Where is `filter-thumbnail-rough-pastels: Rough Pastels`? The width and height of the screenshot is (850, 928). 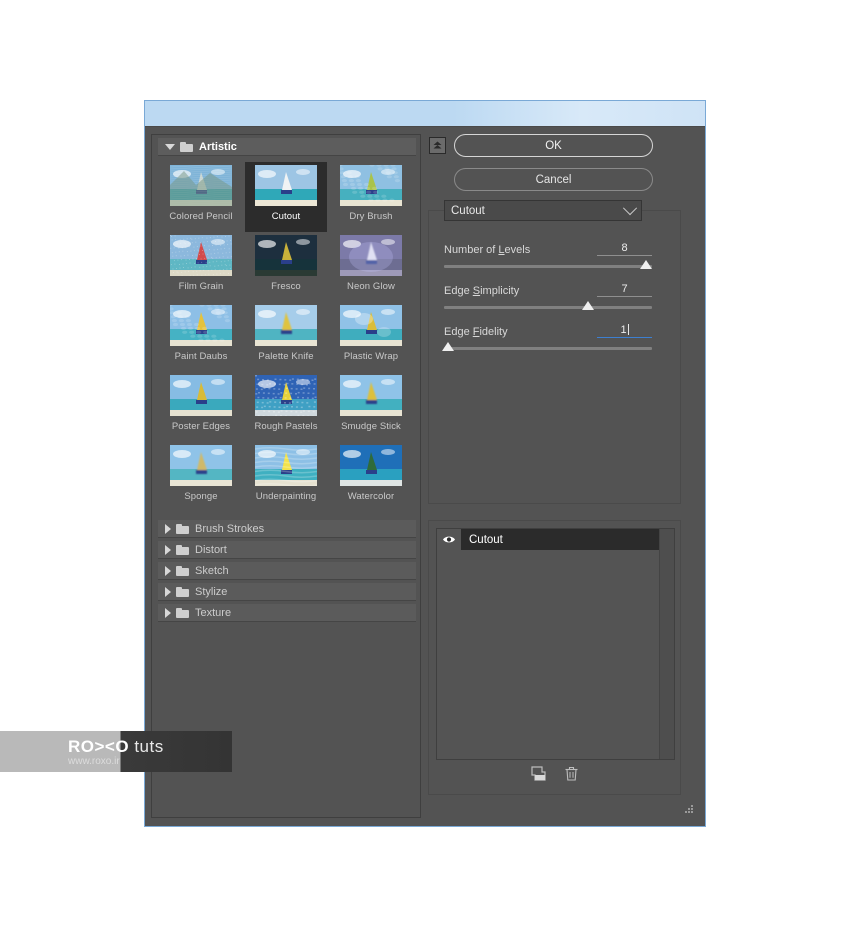
filter-thumbnail-rough-pastels: Rough Pastels is located at coordinates (286, 407).